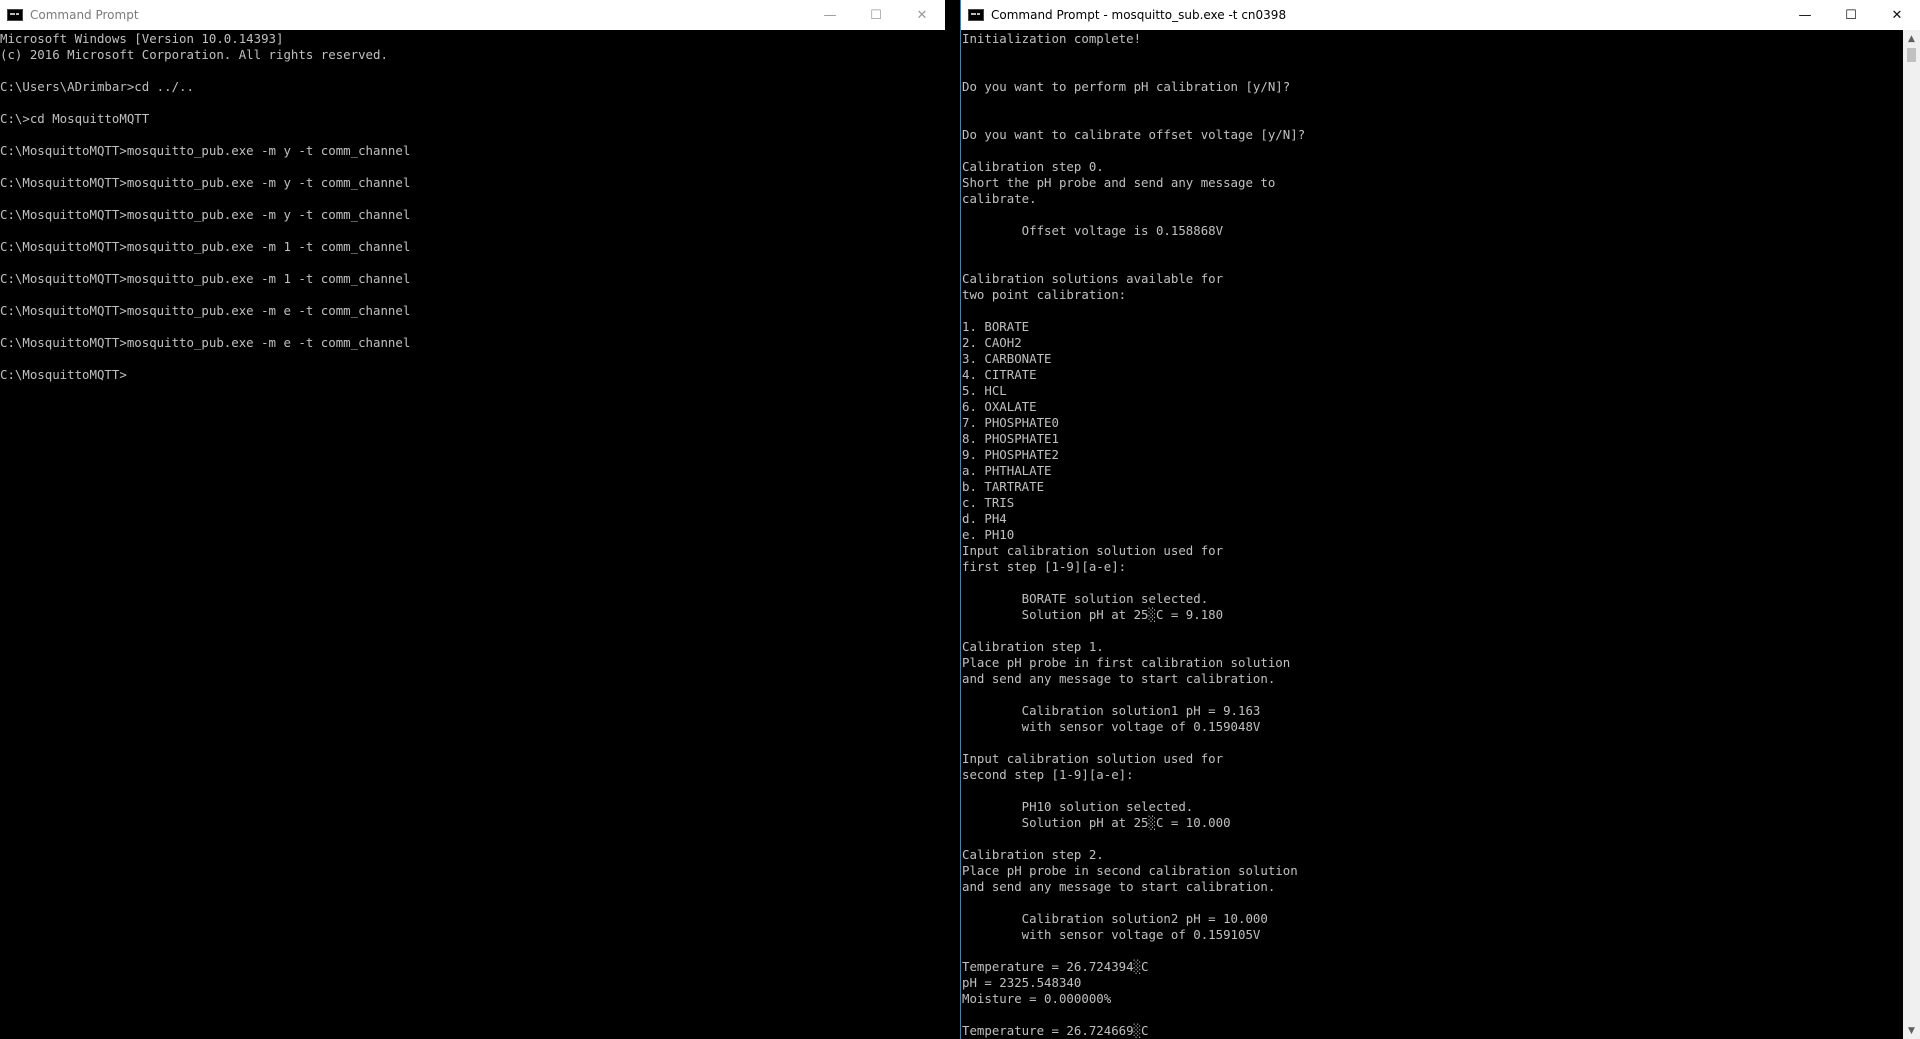 Image resolution: width=1920 pixels, height=1039 pixels. What do you see at coordinates (952, 519) in the screenshot?
I see `window-gap` at bounding box center [952, 519].